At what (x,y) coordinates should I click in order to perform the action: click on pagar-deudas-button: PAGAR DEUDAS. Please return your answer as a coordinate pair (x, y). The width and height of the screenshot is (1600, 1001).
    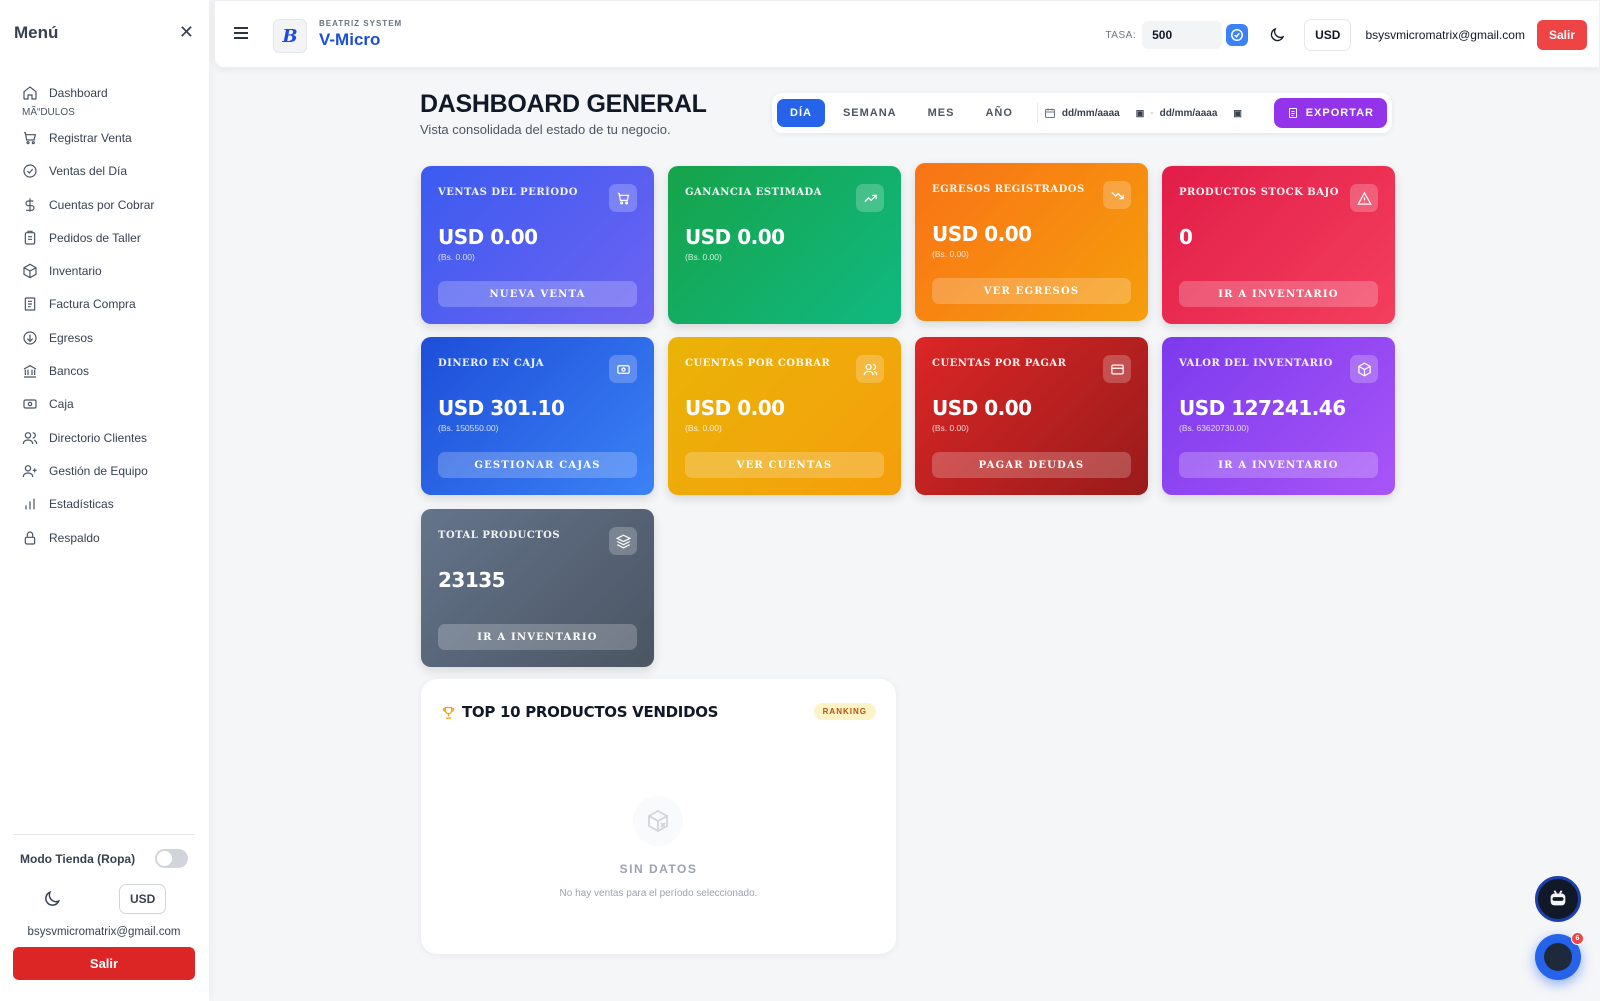
    Looking at the image, I should click on (1031, 465).